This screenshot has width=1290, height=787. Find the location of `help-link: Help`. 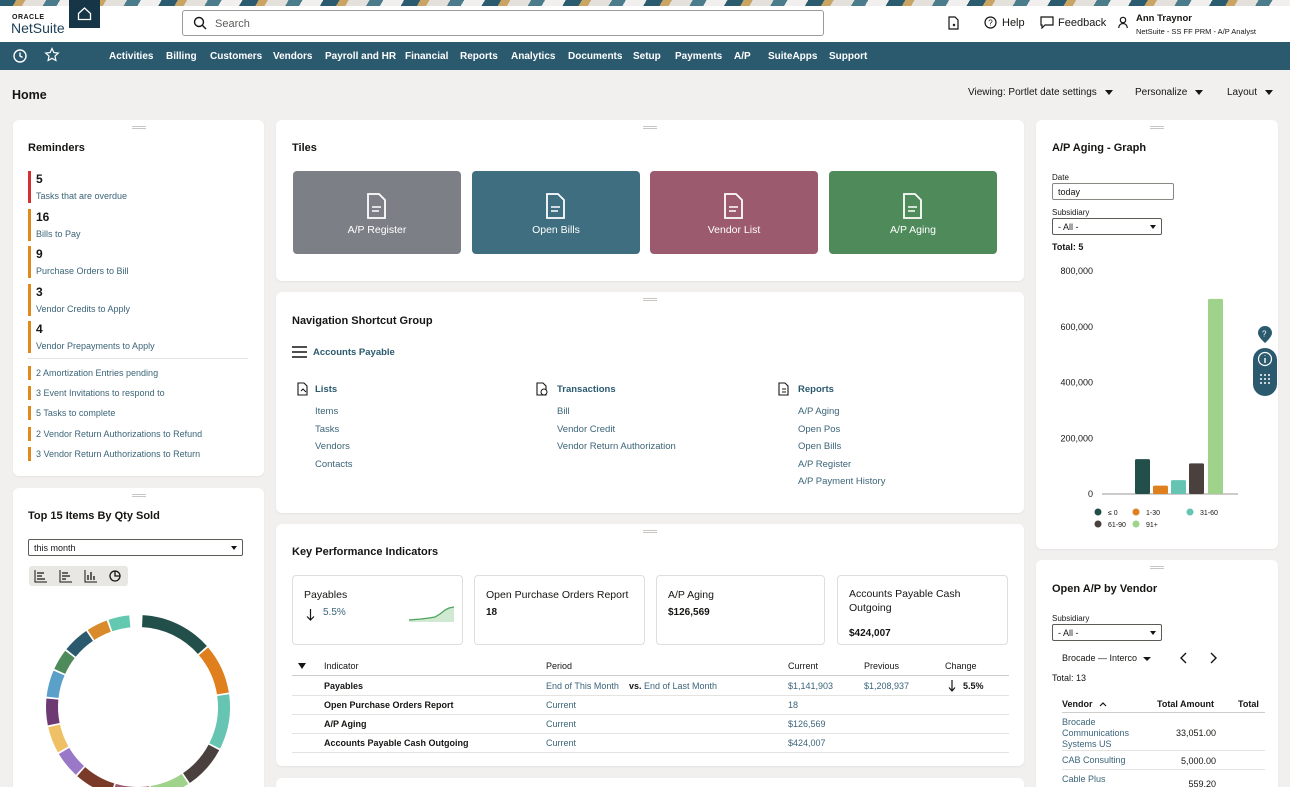

help-link: Help is located at coordinates (1013, 23).